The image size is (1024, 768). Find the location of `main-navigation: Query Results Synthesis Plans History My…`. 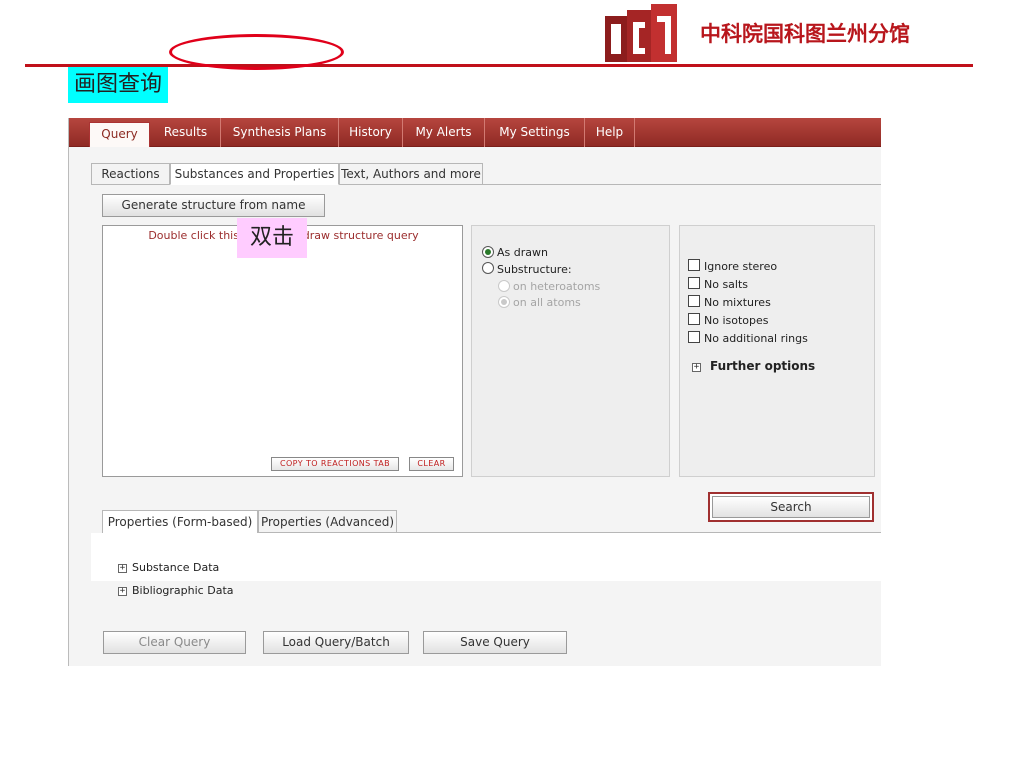

main-navigation: Query Results Synthesis Plans History My… is located at coordinates (475, 132).